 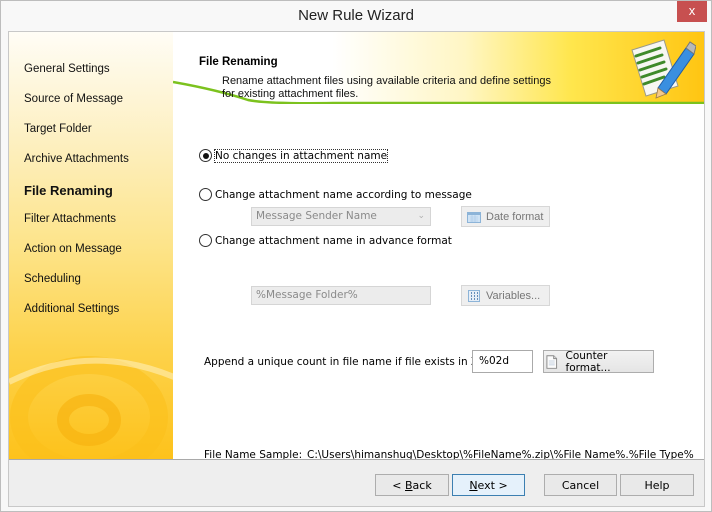 I want to click on help-button: Help, so click(x=657, y=485).